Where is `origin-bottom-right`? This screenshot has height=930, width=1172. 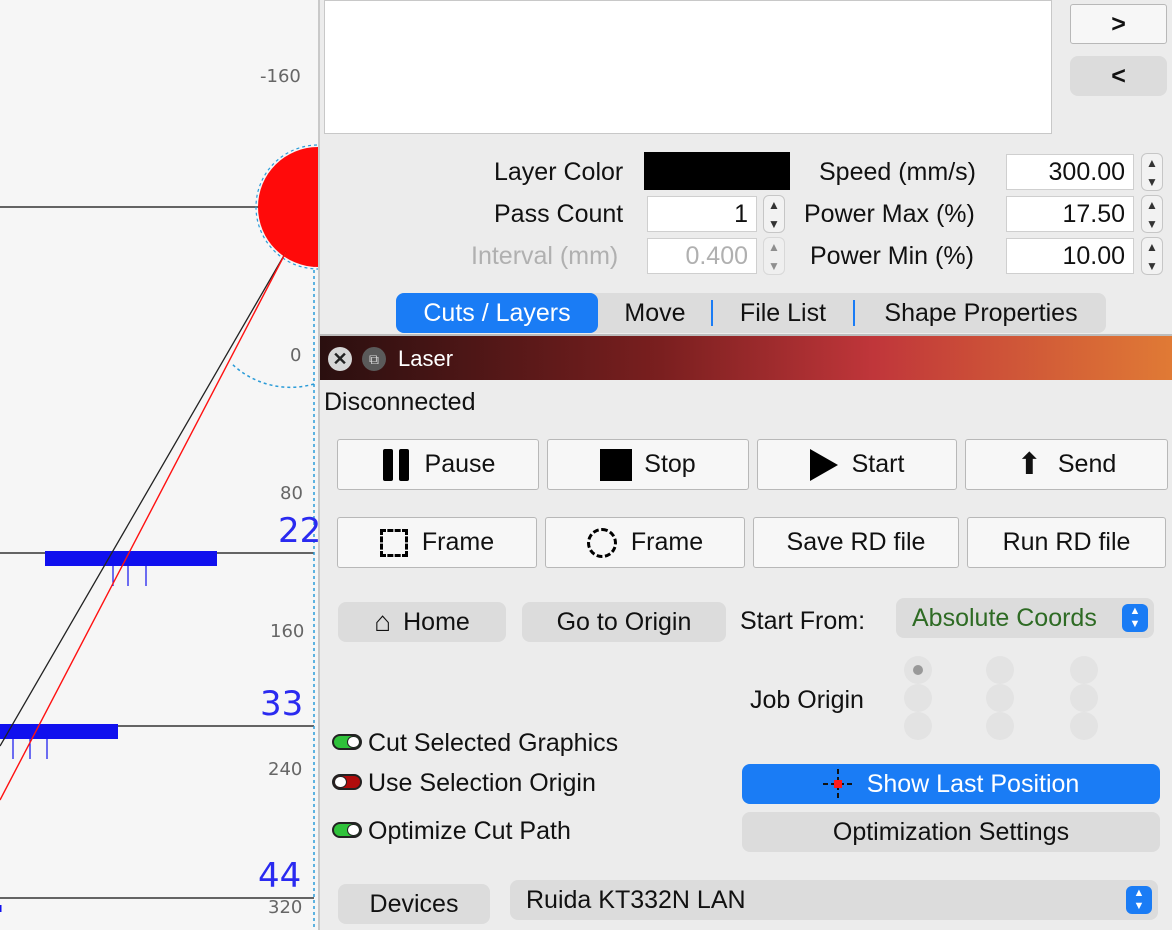
origin-bottom-right is located at coordinates (1084, 726).